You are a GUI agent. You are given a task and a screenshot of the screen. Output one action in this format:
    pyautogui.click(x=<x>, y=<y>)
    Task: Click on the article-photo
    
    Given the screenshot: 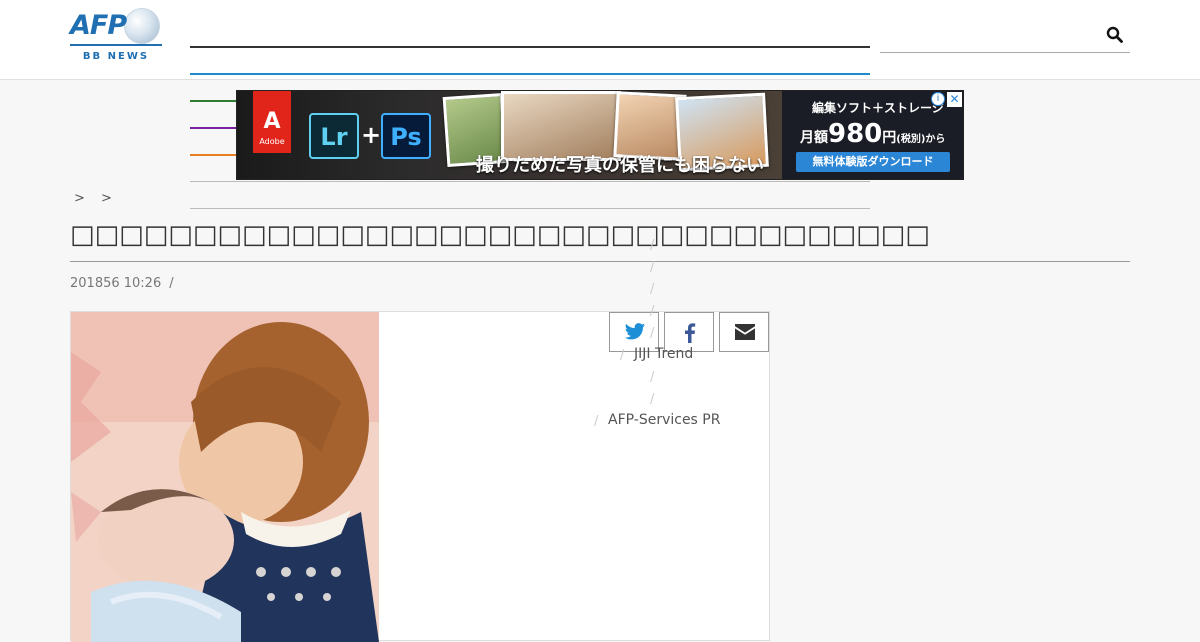 What is the action you would take?
    pyautogui.click(x=225, y=477)
    